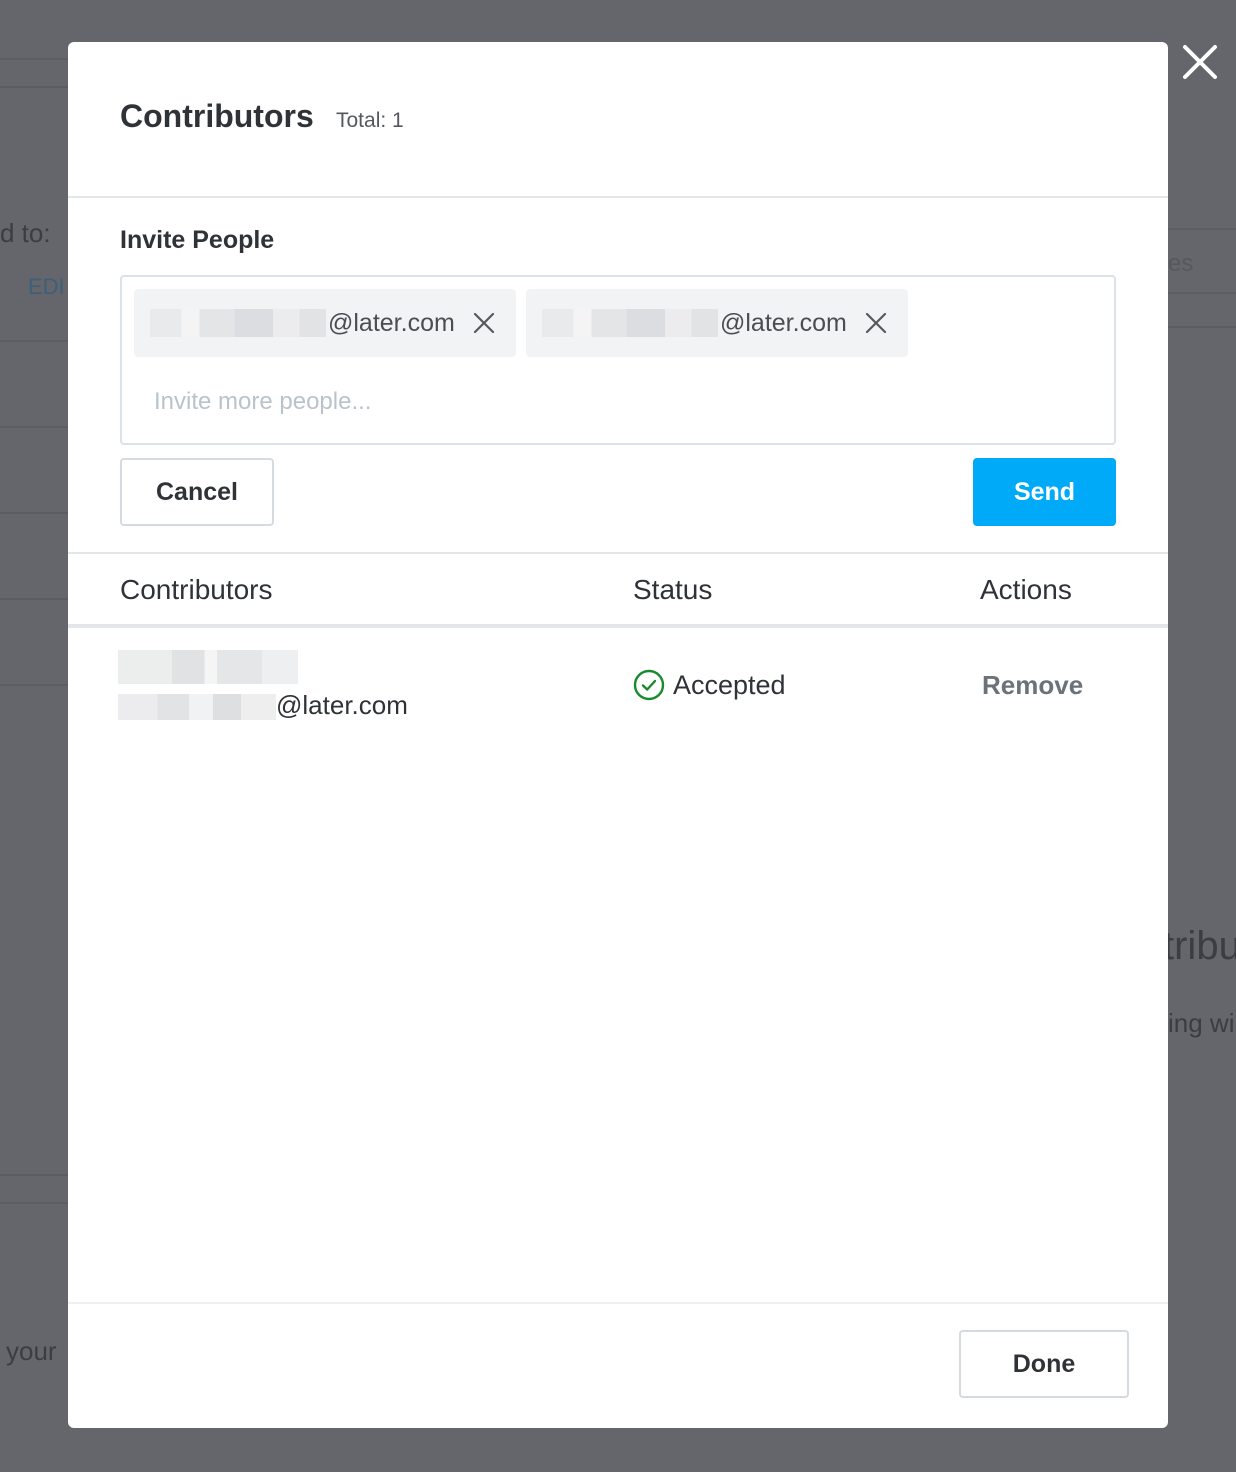 This screenshot has height=1472, width=1236. I want to click on close-modal-button, so click(1200, 62).